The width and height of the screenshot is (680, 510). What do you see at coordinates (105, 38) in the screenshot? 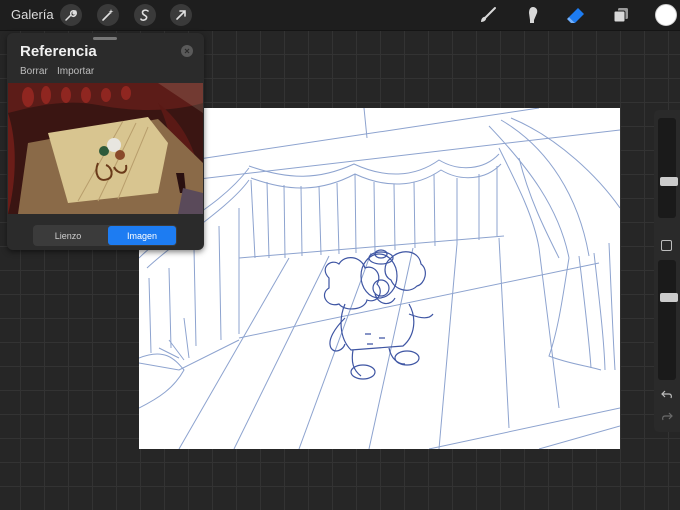
I see `drag-handle` at bounding box center [105, 38].